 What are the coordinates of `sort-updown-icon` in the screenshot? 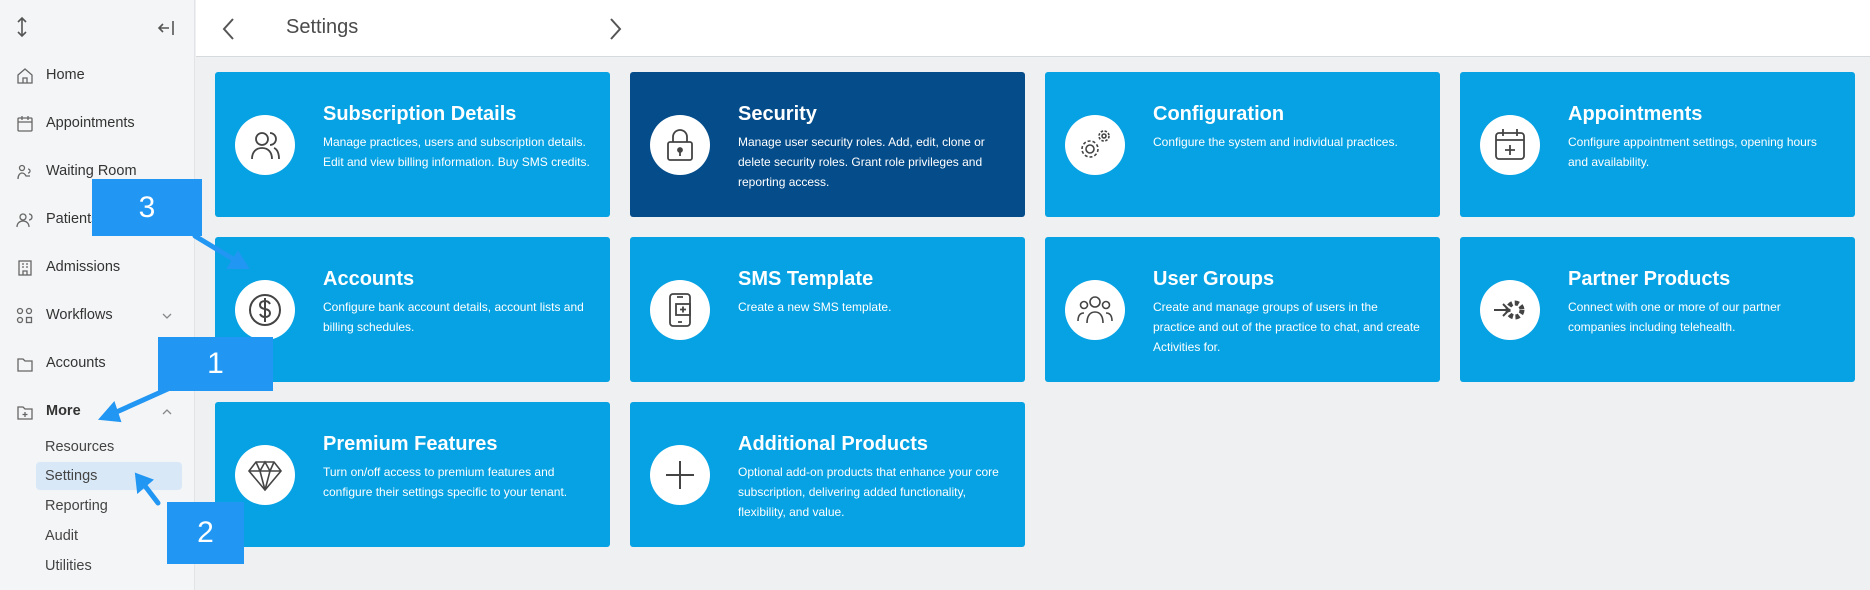 It's located at (22, 27).